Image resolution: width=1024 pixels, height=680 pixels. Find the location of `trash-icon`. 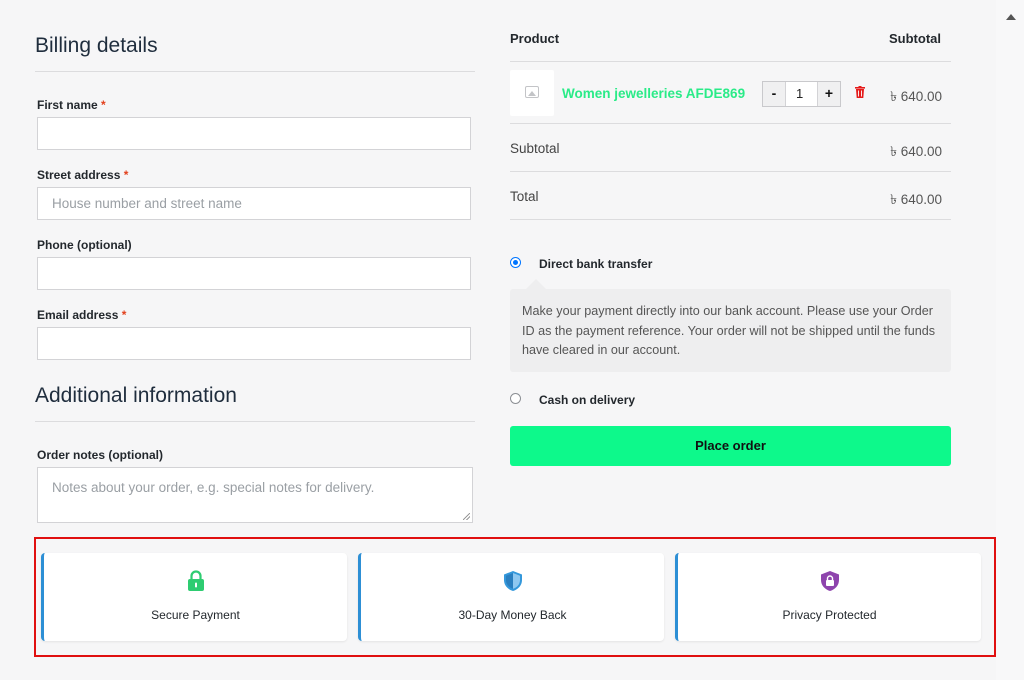

trash-icon is located at coordinates (860, 92).